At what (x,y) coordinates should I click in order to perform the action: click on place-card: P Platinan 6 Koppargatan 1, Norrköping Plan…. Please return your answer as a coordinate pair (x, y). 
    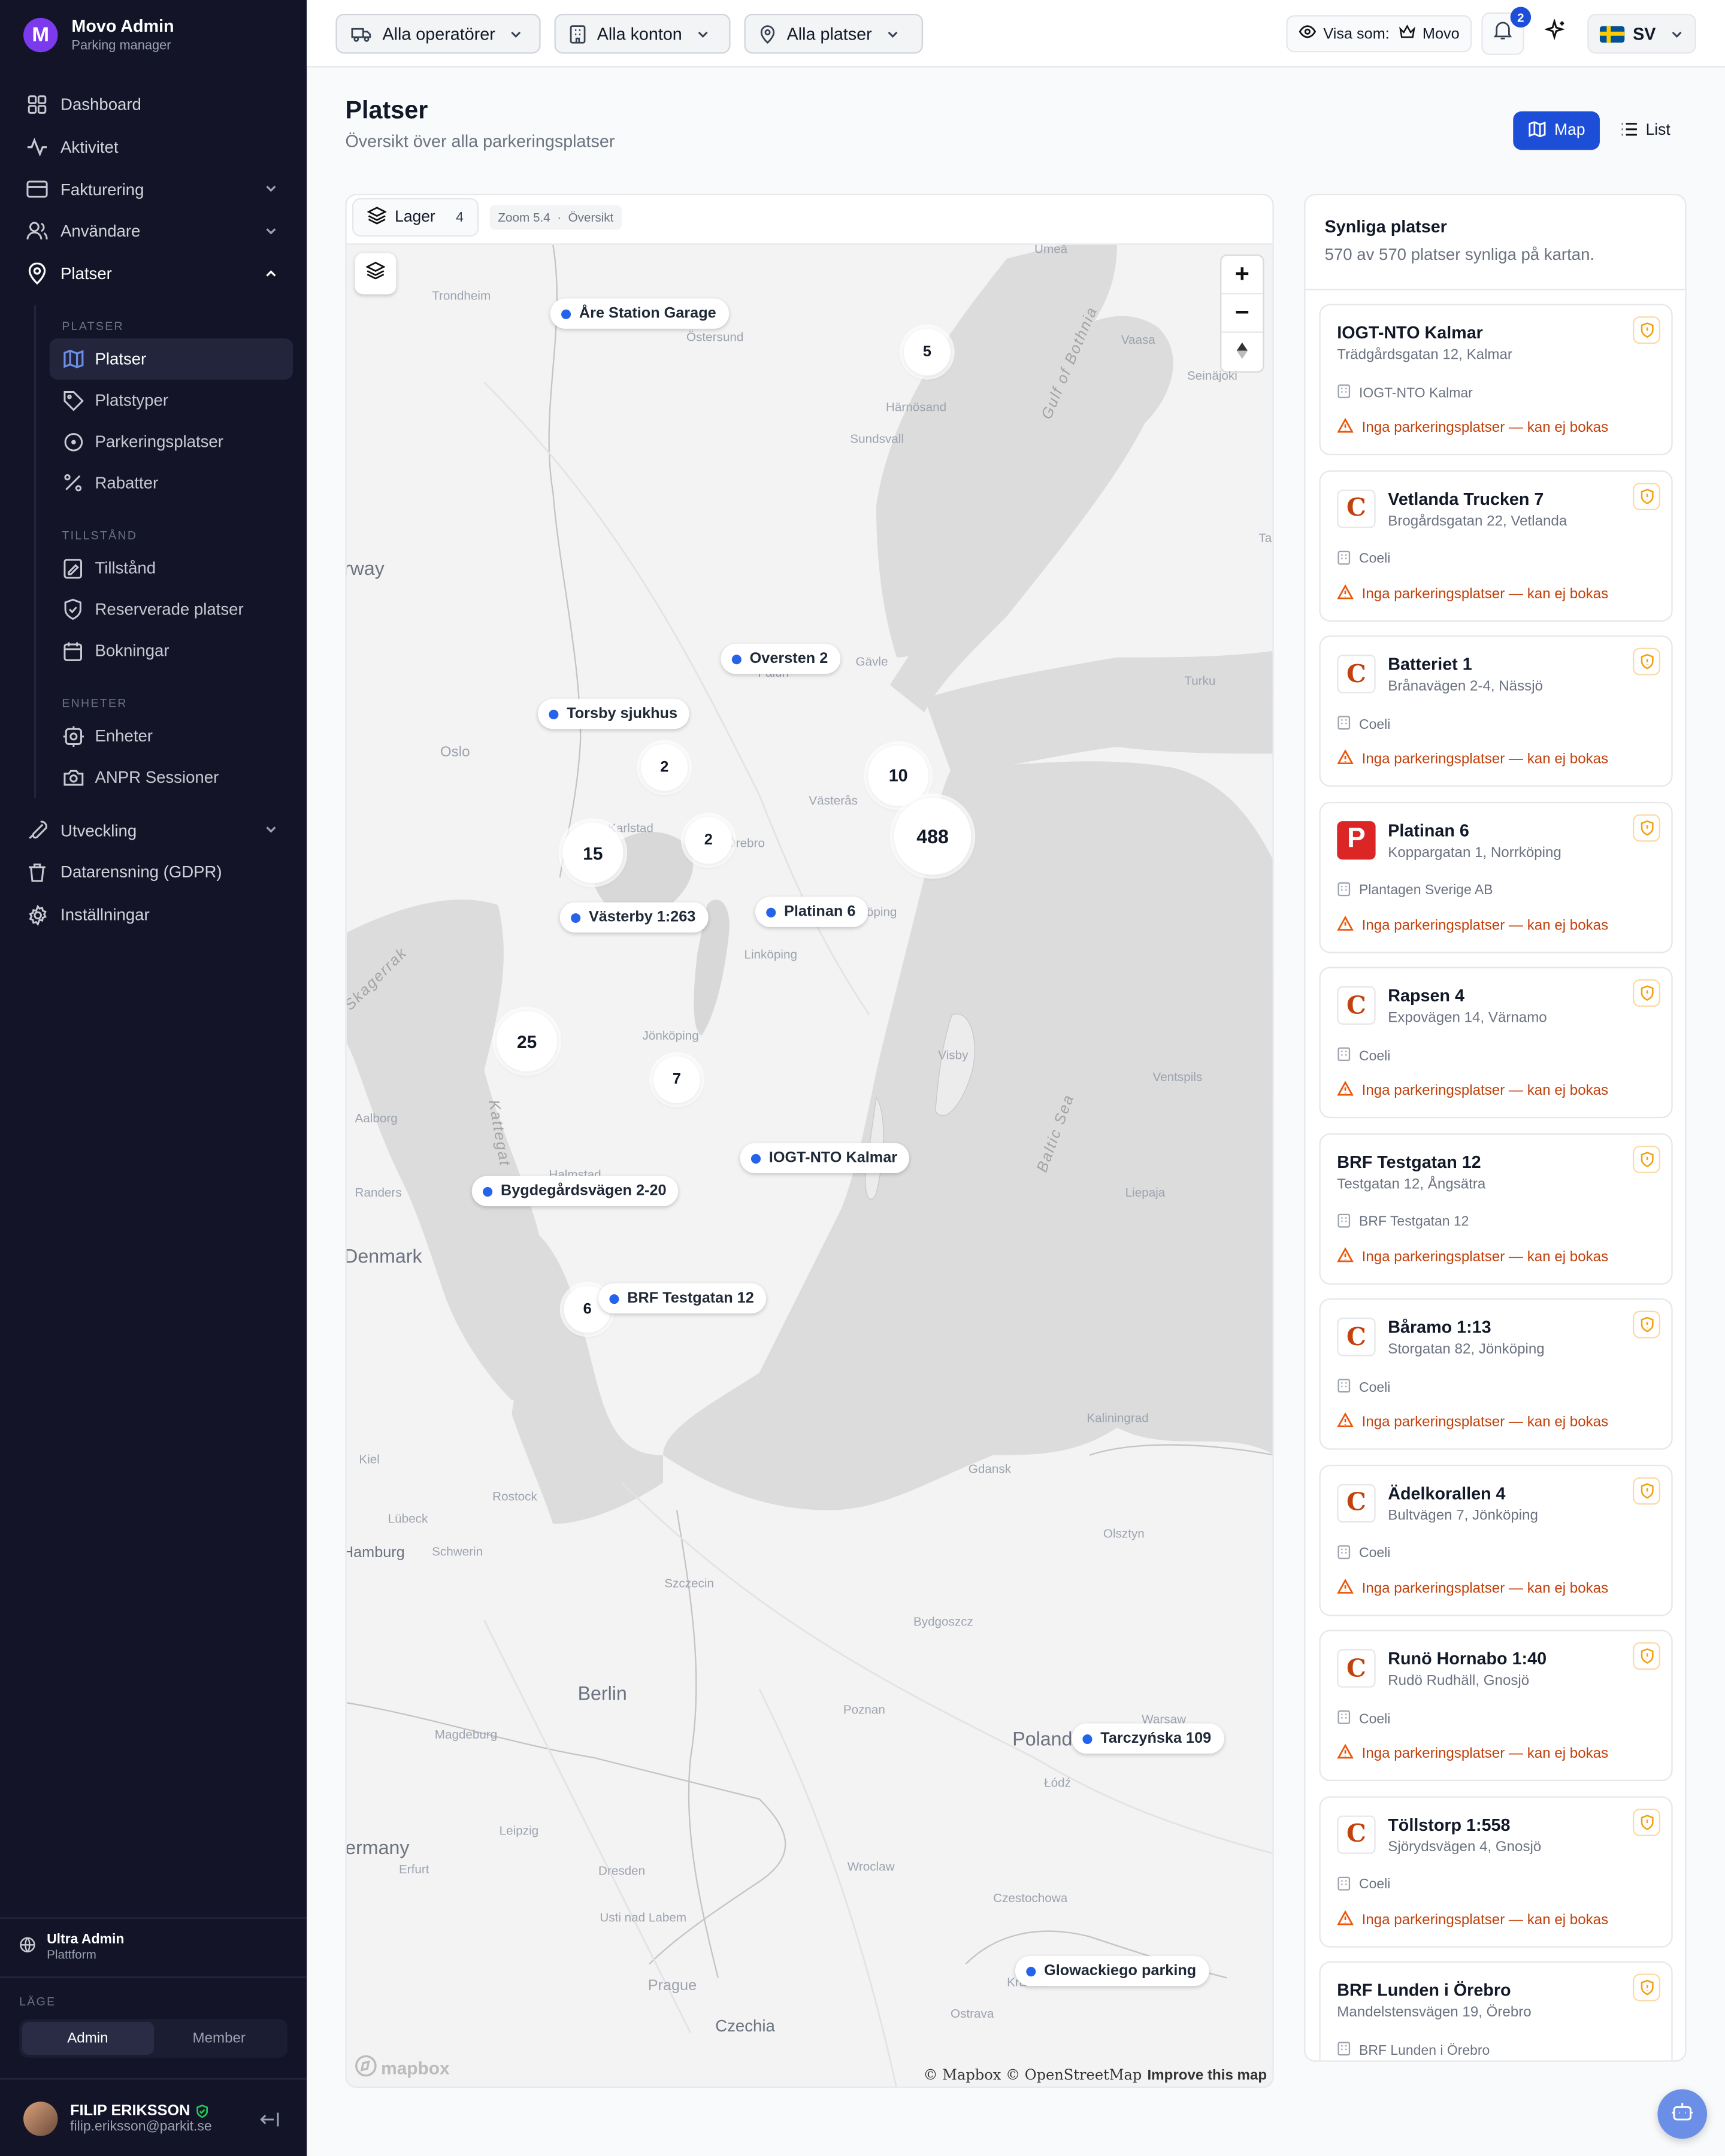
    Looking at the image, I should click on (1496, 877).